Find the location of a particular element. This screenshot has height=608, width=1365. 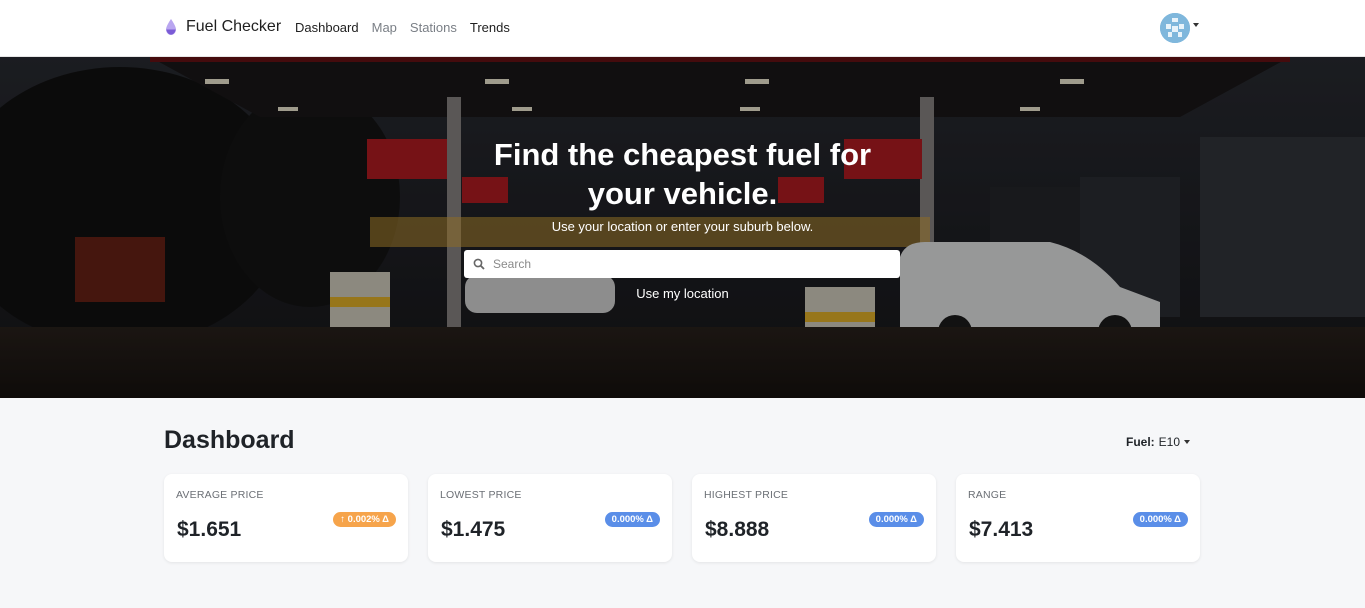

user-menu is located at coordinates (1179, 28).